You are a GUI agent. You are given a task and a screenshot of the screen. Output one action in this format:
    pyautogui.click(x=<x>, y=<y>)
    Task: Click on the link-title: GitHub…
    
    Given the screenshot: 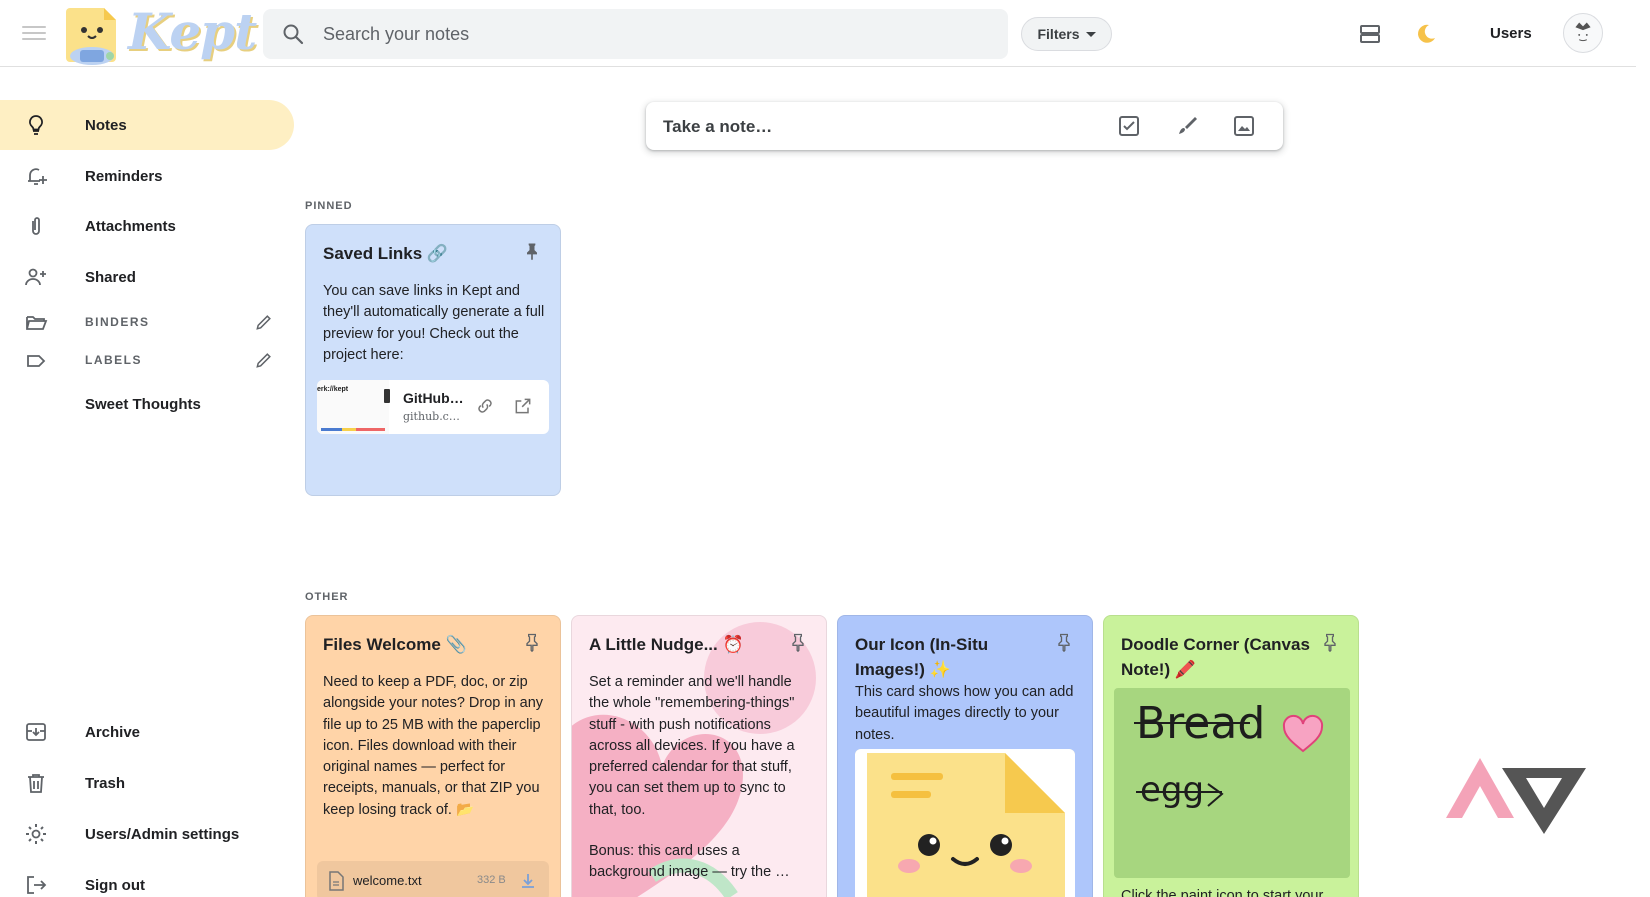 What is the action you would take?
    pyautogui.click(x=433, y=398)
    